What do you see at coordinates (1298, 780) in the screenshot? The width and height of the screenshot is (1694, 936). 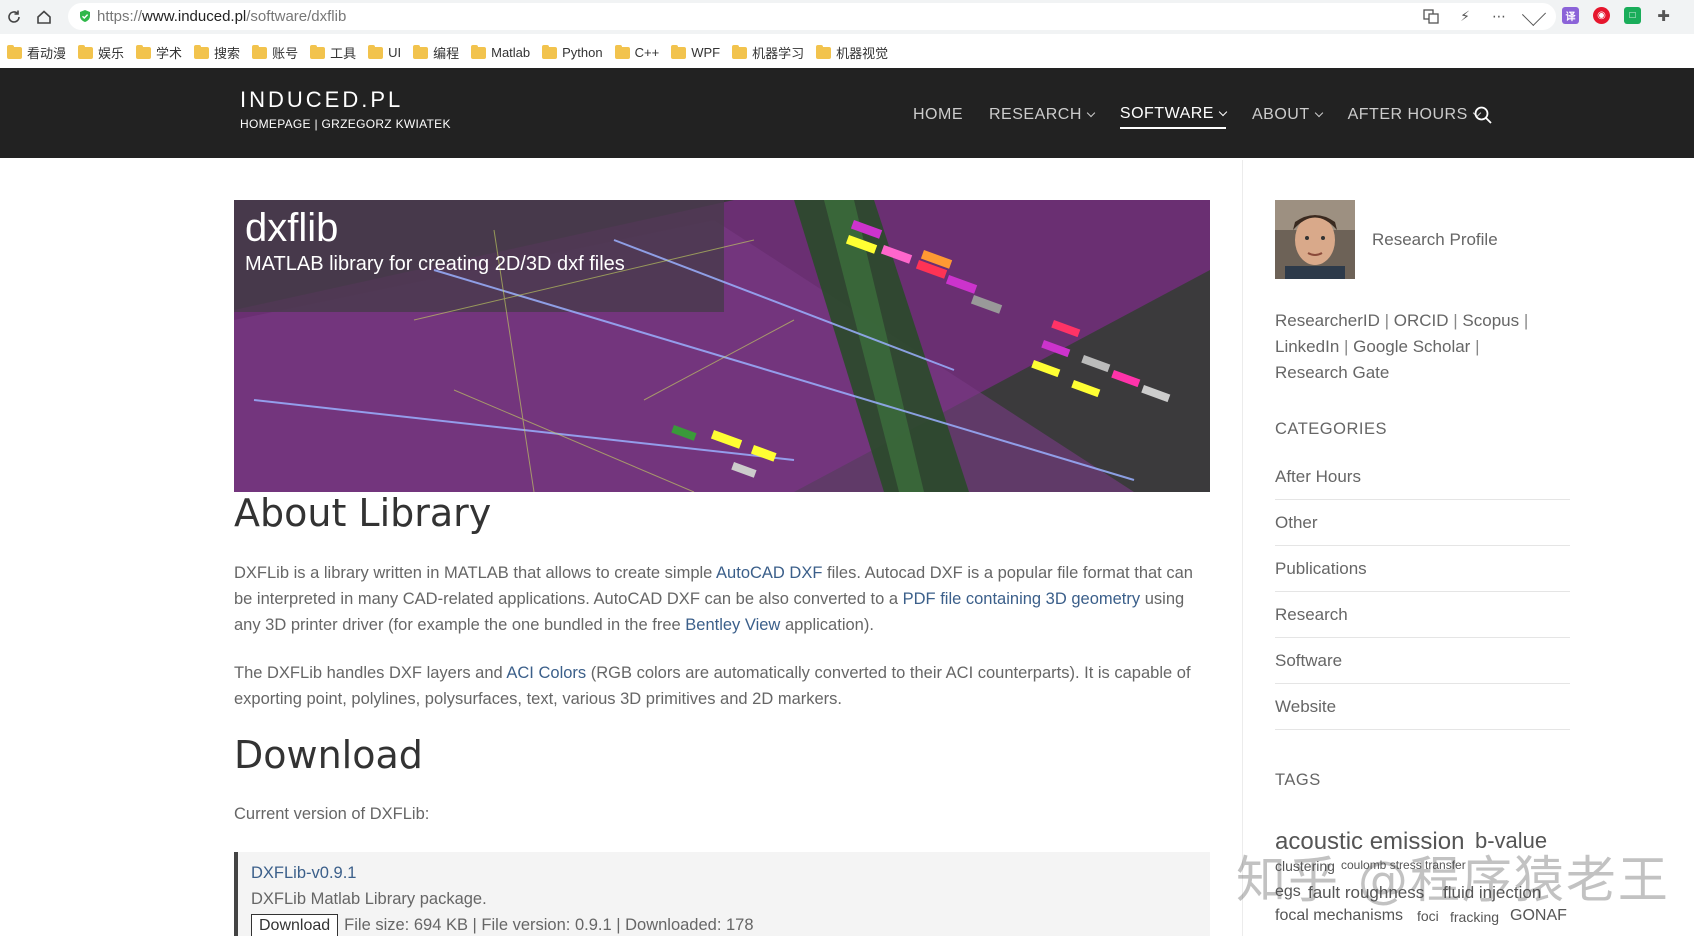 I see `tags-heading: TAGS` at bounding box center [1298, 780].